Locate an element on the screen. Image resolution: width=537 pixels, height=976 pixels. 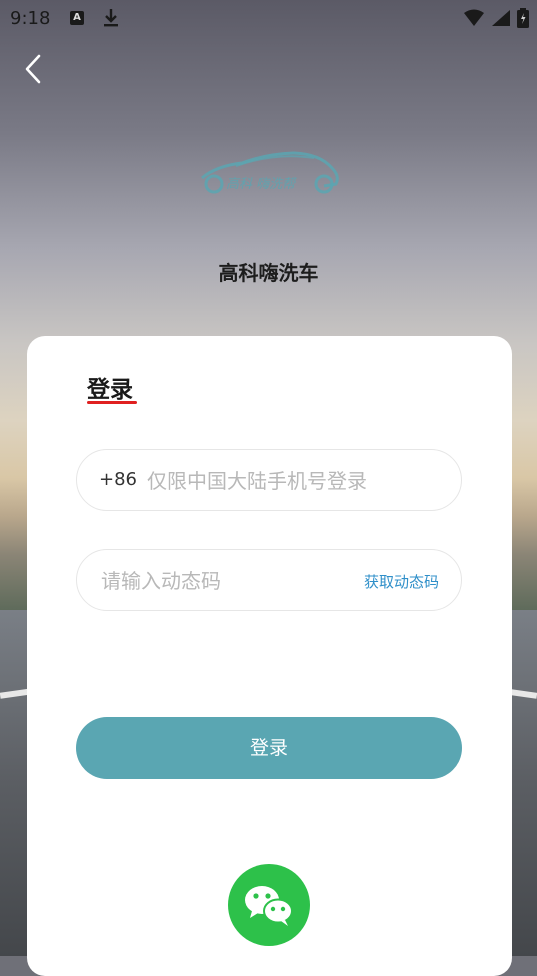
battery-icon is located at coordinates (523, 20).